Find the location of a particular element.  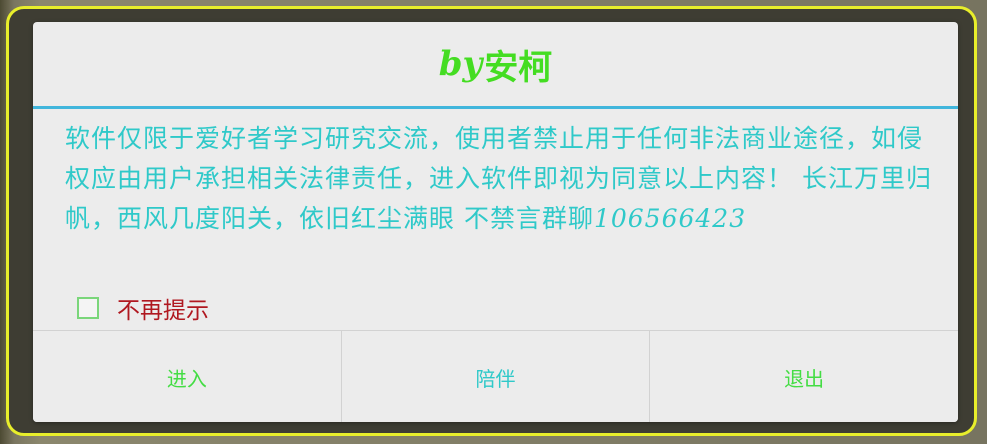

title-divider is located at coordinates (495, 107).